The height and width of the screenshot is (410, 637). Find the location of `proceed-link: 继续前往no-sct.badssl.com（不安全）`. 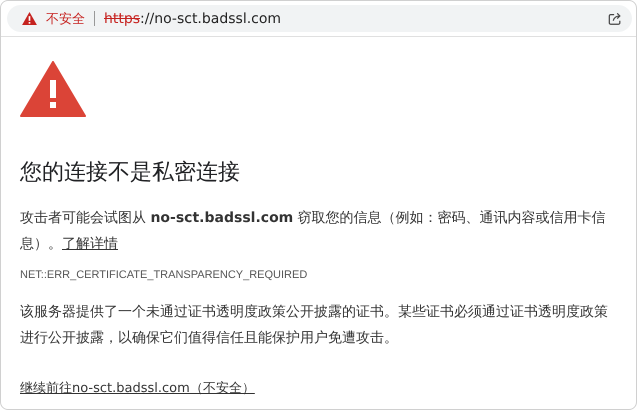

proceed-link: 继续前往no-sct.badssl.com（不安全） is located at coordinates (137, 388).